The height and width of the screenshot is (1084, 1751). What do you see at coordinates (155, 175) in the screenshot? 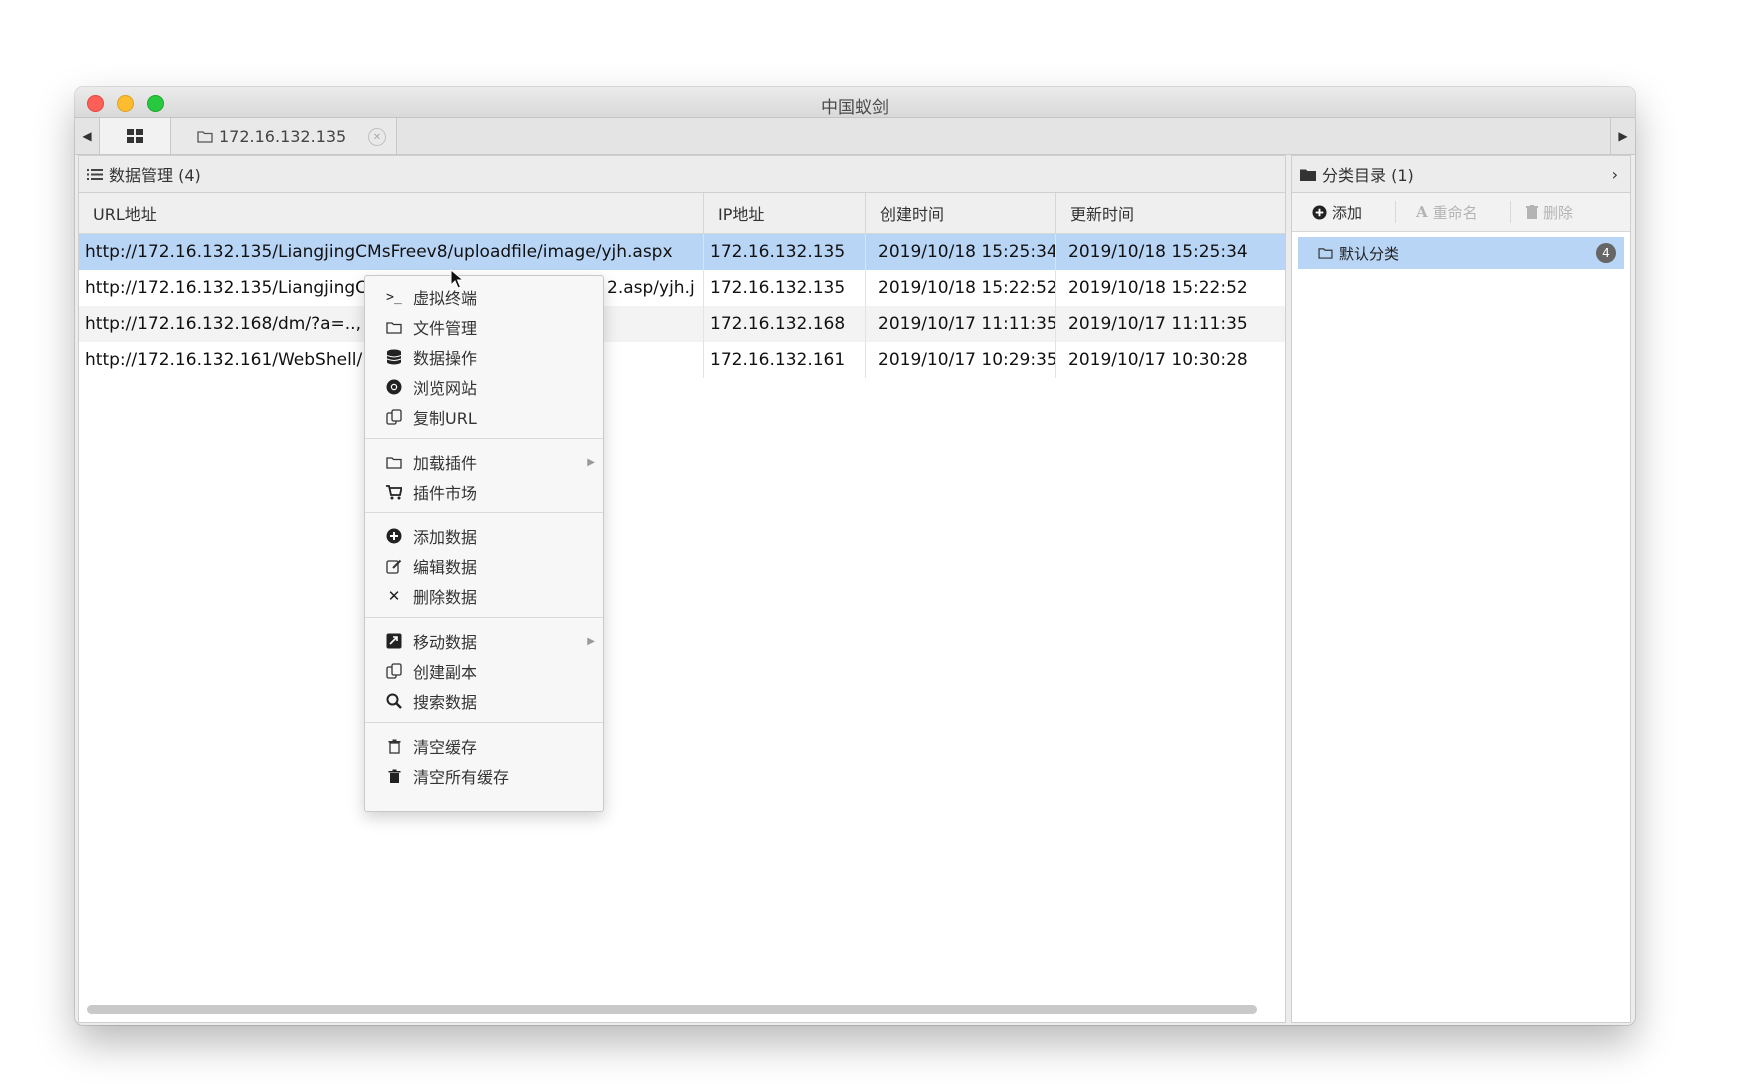
I see `data-panel-title: 数据管理 (4)` at bounding box center [155, 175].